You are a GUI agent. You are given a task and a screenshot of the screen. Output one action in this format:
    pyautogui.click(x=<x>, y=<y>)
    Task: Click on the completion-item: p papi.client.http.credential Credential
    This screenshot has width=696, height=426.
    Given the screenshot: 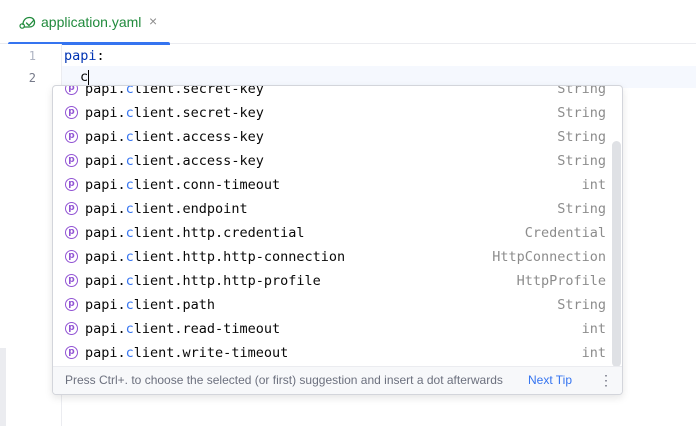 What is the action you would take?
    pyautogui.click(x=333, y=233)
    